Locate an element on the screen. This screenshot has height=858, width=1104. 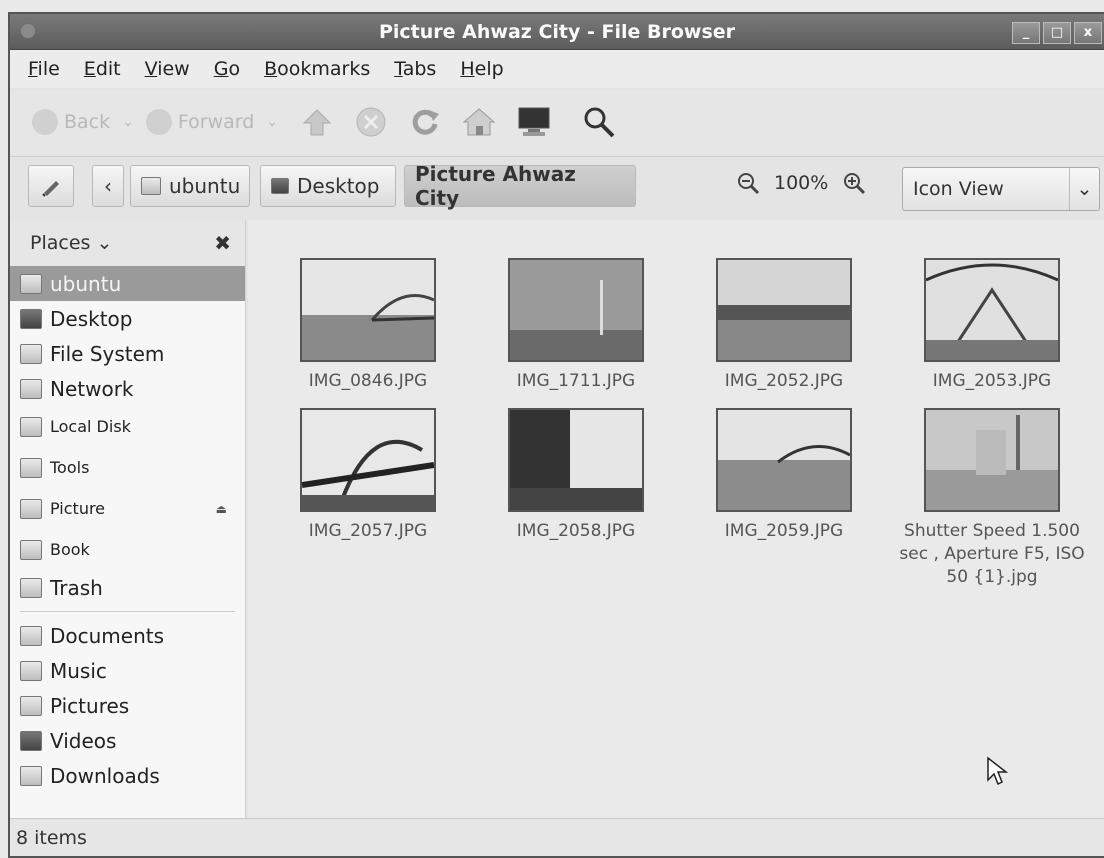
toolbar: Back ⌄ Forward ⌄ is located at coordinates (557, 122).